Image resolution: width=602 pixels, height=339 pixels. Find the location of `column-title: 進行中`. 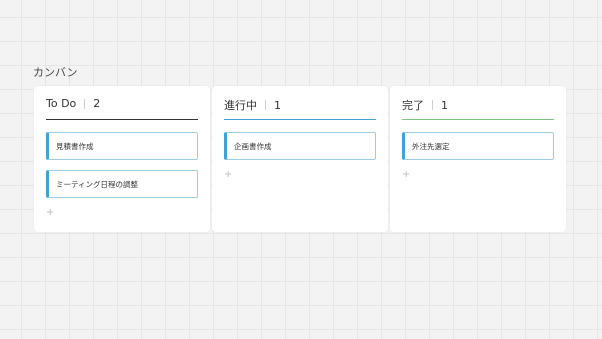

column-title: 進行中 is located at coordinates (240, 105).